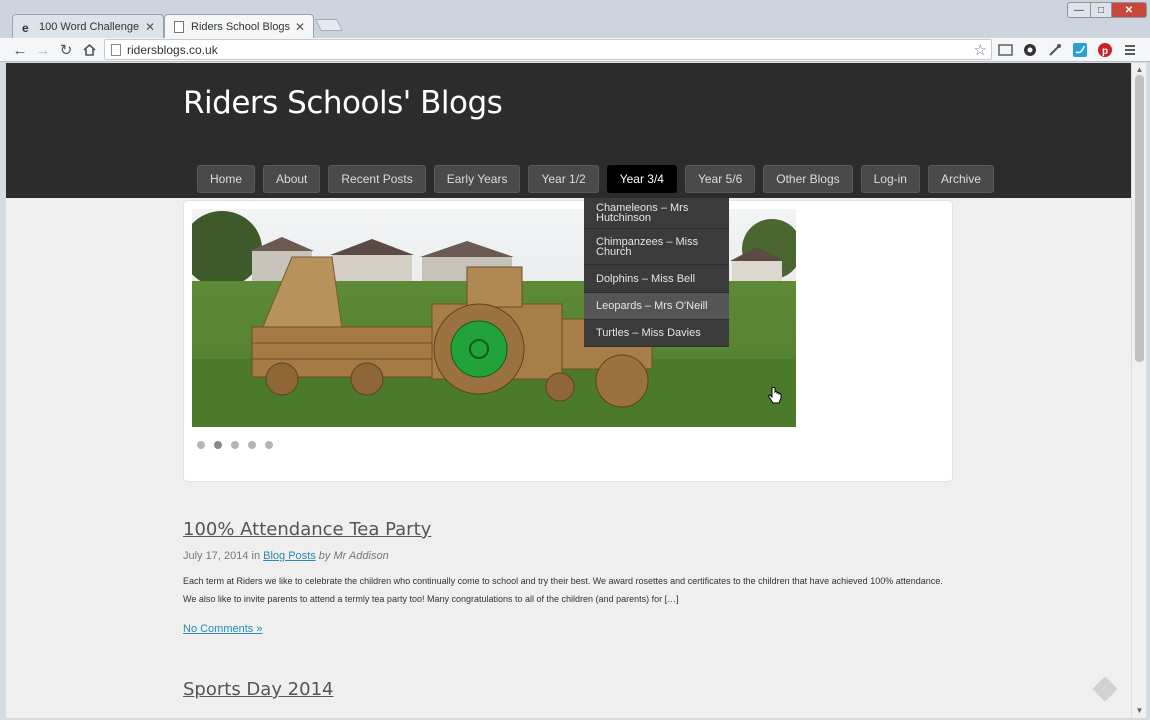 This screenshot has width=1150, height=720. I want to click on nav-early-years: Early Years, so click(477, 179).